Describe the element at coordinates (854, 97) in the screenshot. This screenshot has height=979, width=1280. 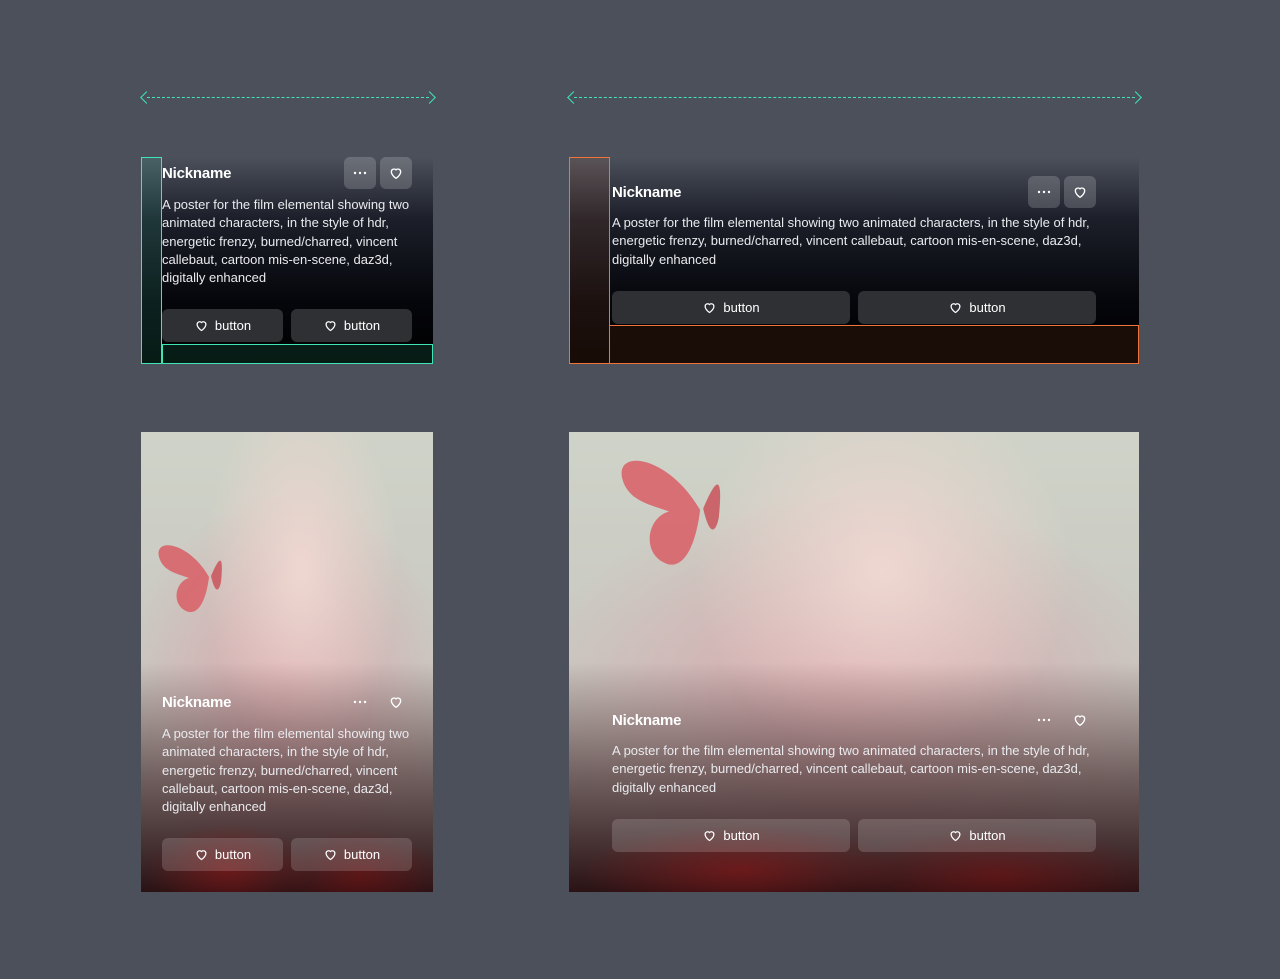
I see `width-indicator-wide` at that location.